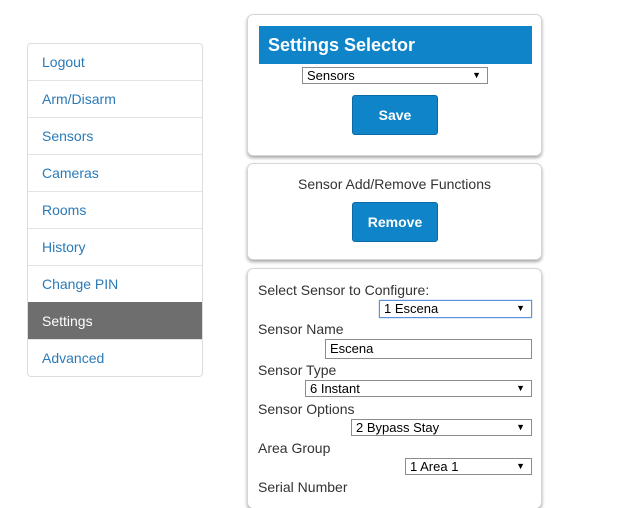 This screenshot has width=636, height=508. Describe the element at coordinates (394, 85) in the screenshot. I see `settings-selector-panel: Settings Selector Sensors ▼ Save` at that location.